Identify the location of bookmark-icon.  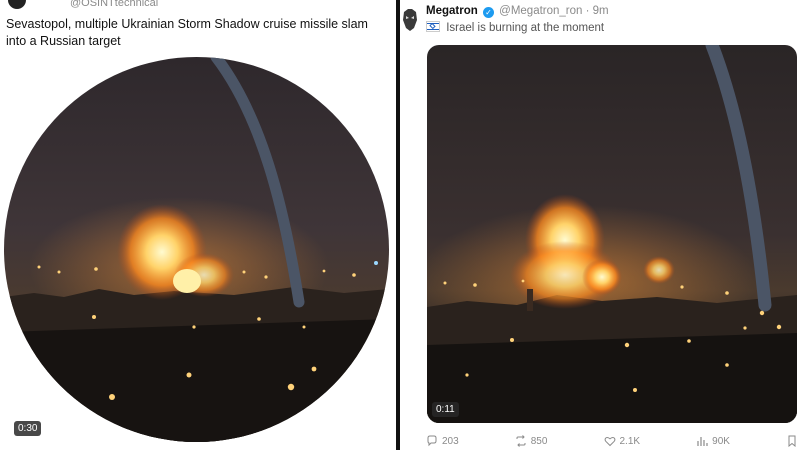
(792, 441).